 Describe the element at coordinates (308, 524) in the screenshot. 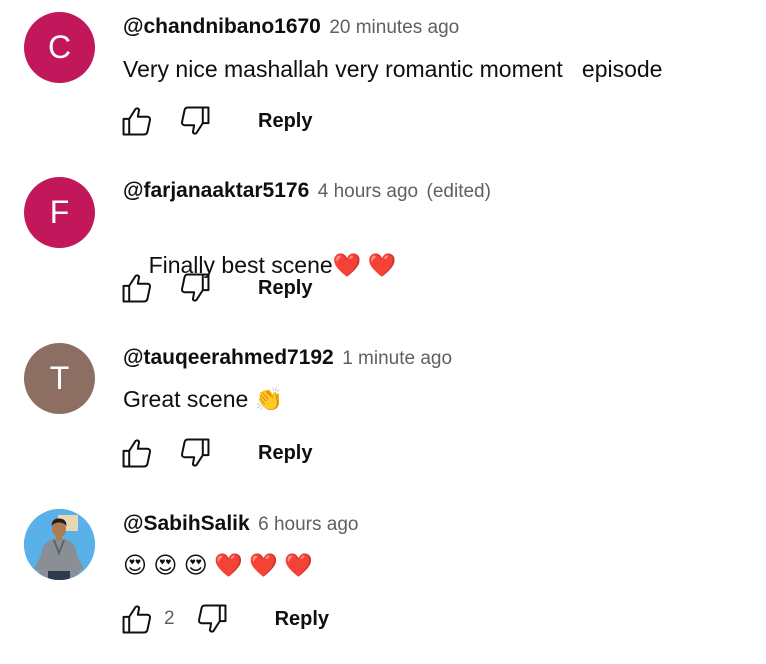

I see `comment-time: 6 hours ago` at that location.